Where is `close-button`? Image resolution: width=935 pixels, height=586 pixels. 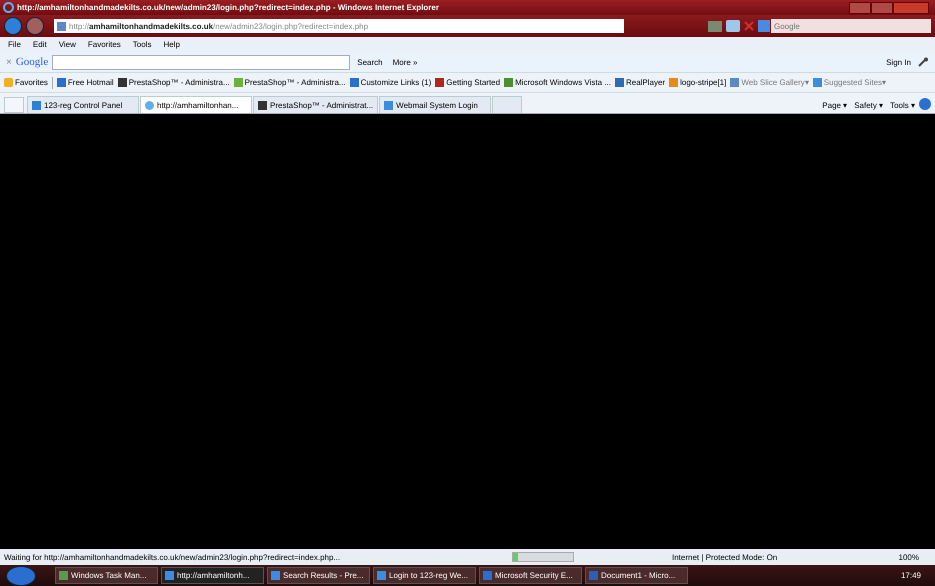
close-button is located at coordinates (911, 8).